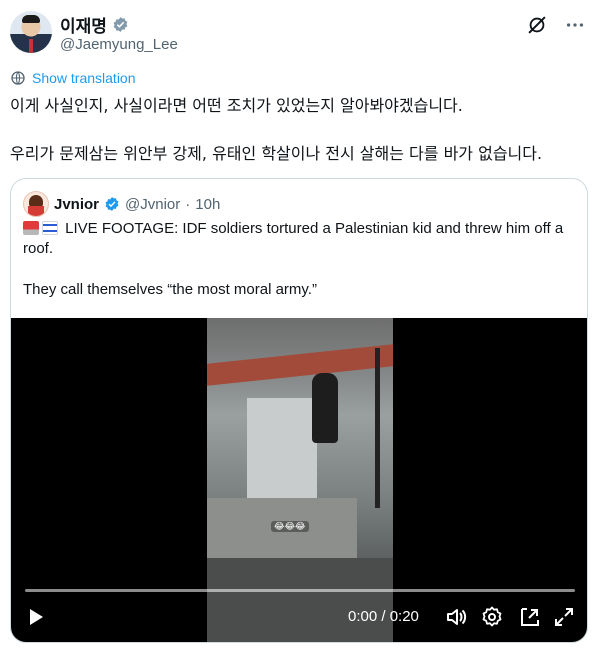 The height and width of the screenshot is (652, 600). I want to click on volume-button, so click(456, 617).